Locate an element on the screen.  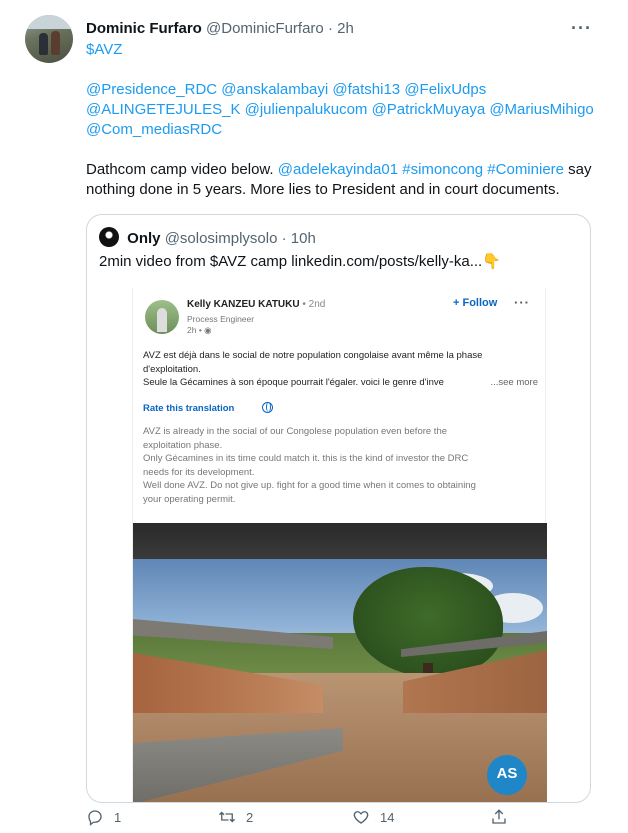
tags-link: @adelekayinda01 #simoncong #Cominiere is located at coordinates (421, 169).